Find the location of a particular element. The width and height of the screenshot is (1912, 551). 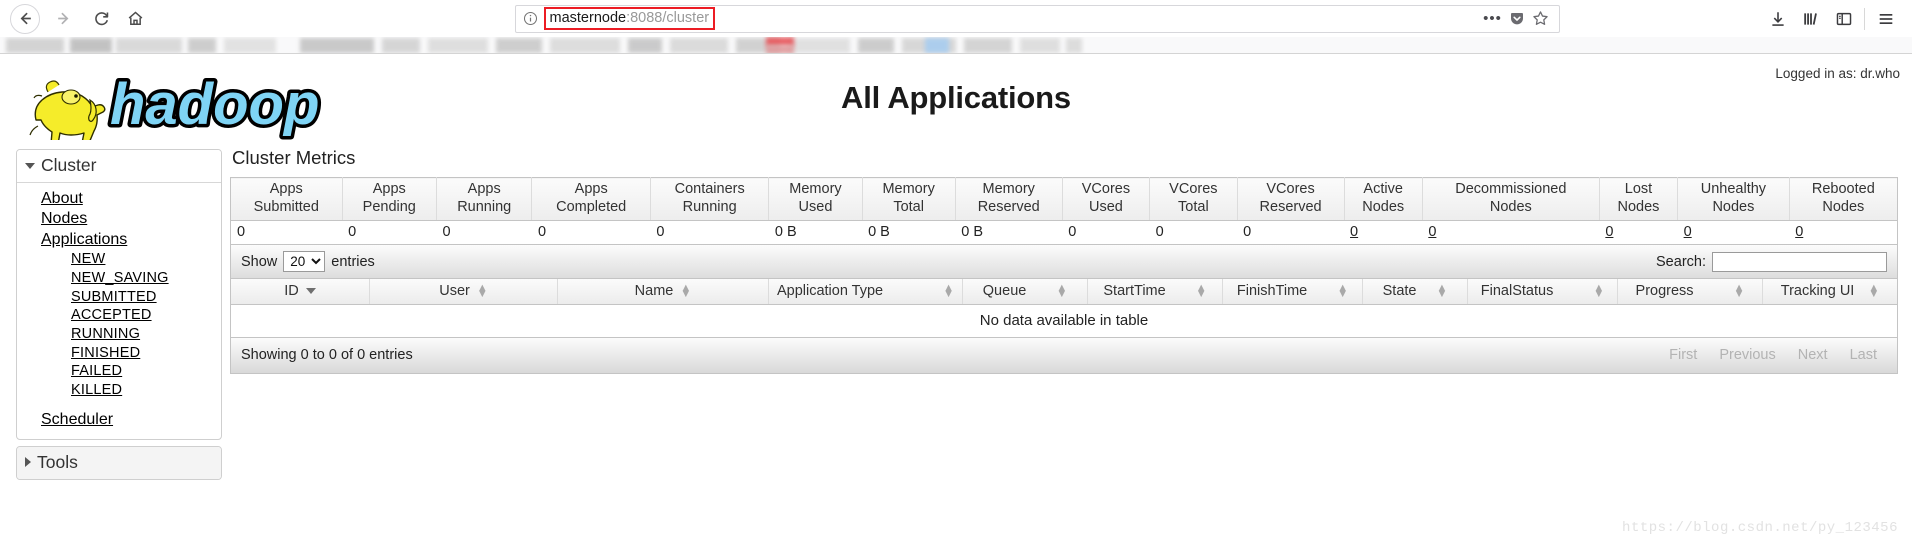

sidebar-item-new: NEW is located at coordinates (119, 259).